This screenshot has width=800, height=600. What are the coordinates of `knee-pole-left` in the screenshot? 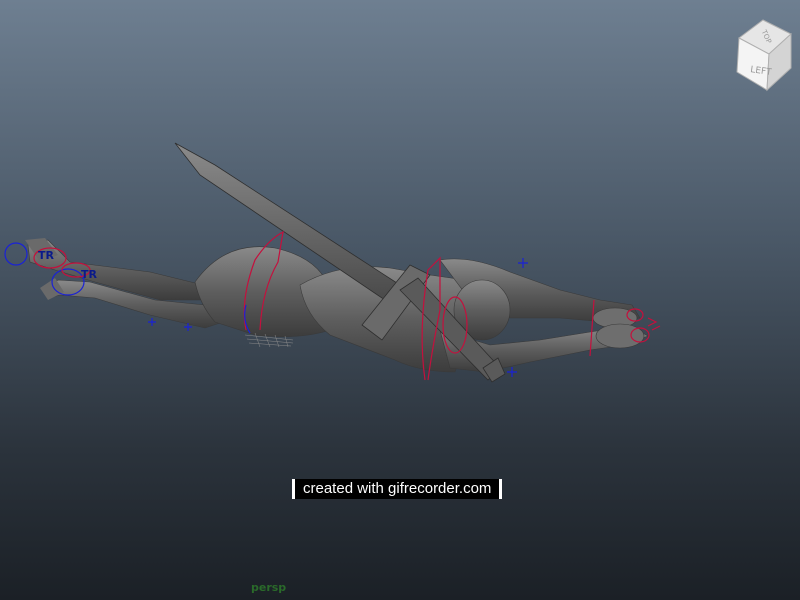 It's located at (152, 322).